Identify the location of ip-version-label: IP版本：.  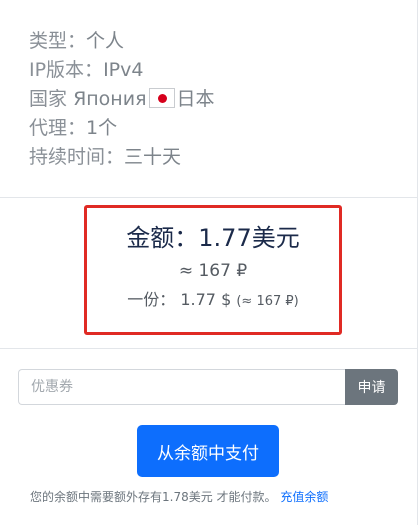
(66, 70).